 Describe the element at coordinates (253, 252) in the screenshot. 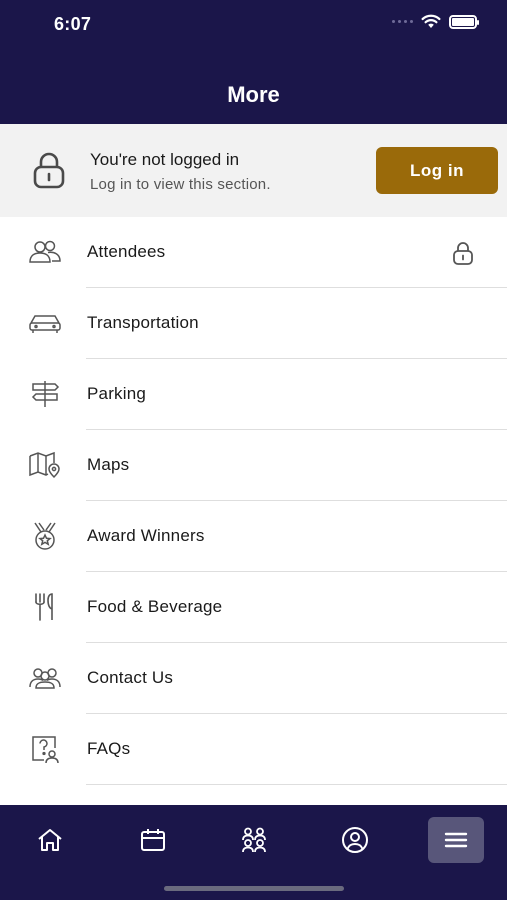

I see `menu-item-attendees: Attendees` at that location.